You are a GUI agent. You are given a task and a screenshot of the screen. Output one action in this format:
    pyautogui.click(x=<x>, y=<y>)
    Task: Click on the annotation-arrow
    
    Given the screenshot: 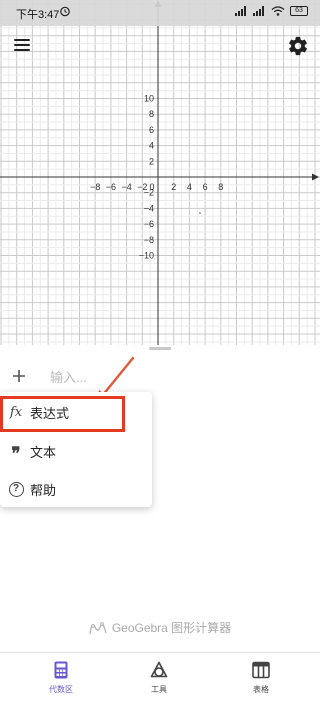 What is the action you would take?
    pyautogui.click(x=116, y=379)
    